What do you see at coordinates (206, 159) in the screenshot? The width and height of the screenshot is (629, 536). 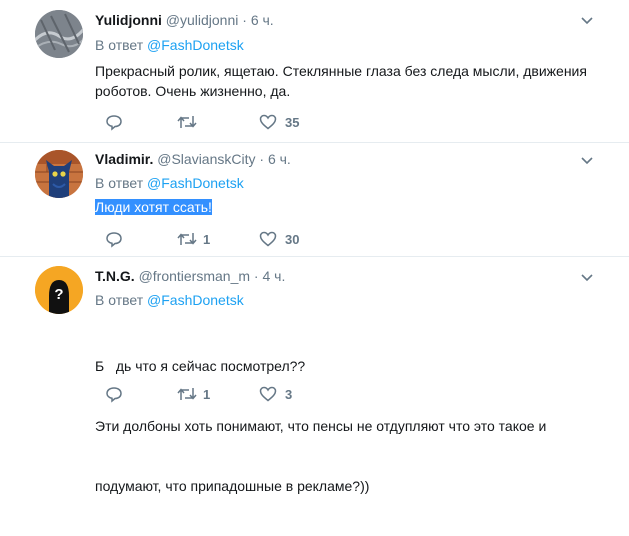 I see `author-handle: @SlavianskCity` at bounding box center [206, 159].